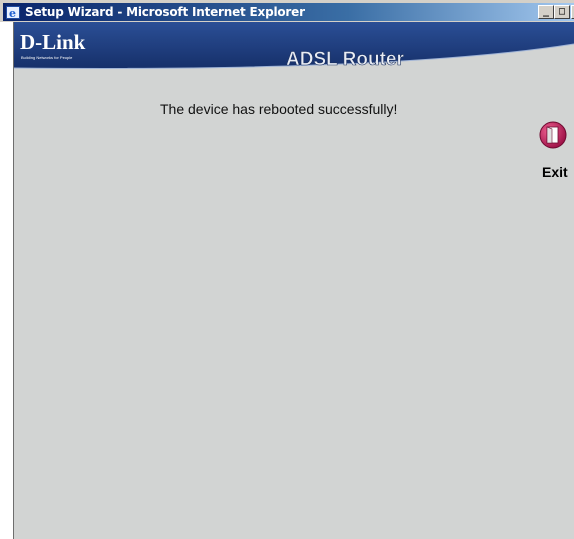  What do you see at coordinates (562, 12) in the screenshot?
I see `maximize-button: □` at bounding box center [562, 12].